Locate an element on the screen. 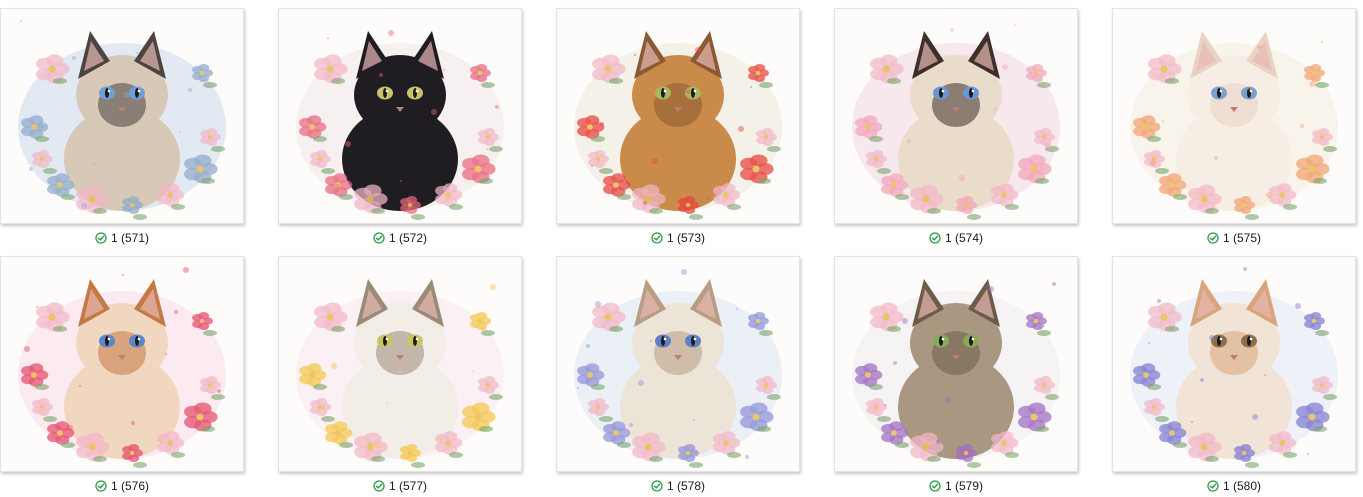 This screenshot has width=1363, height=497. file-name: 1 (576) is located at coordinates (130, 486).